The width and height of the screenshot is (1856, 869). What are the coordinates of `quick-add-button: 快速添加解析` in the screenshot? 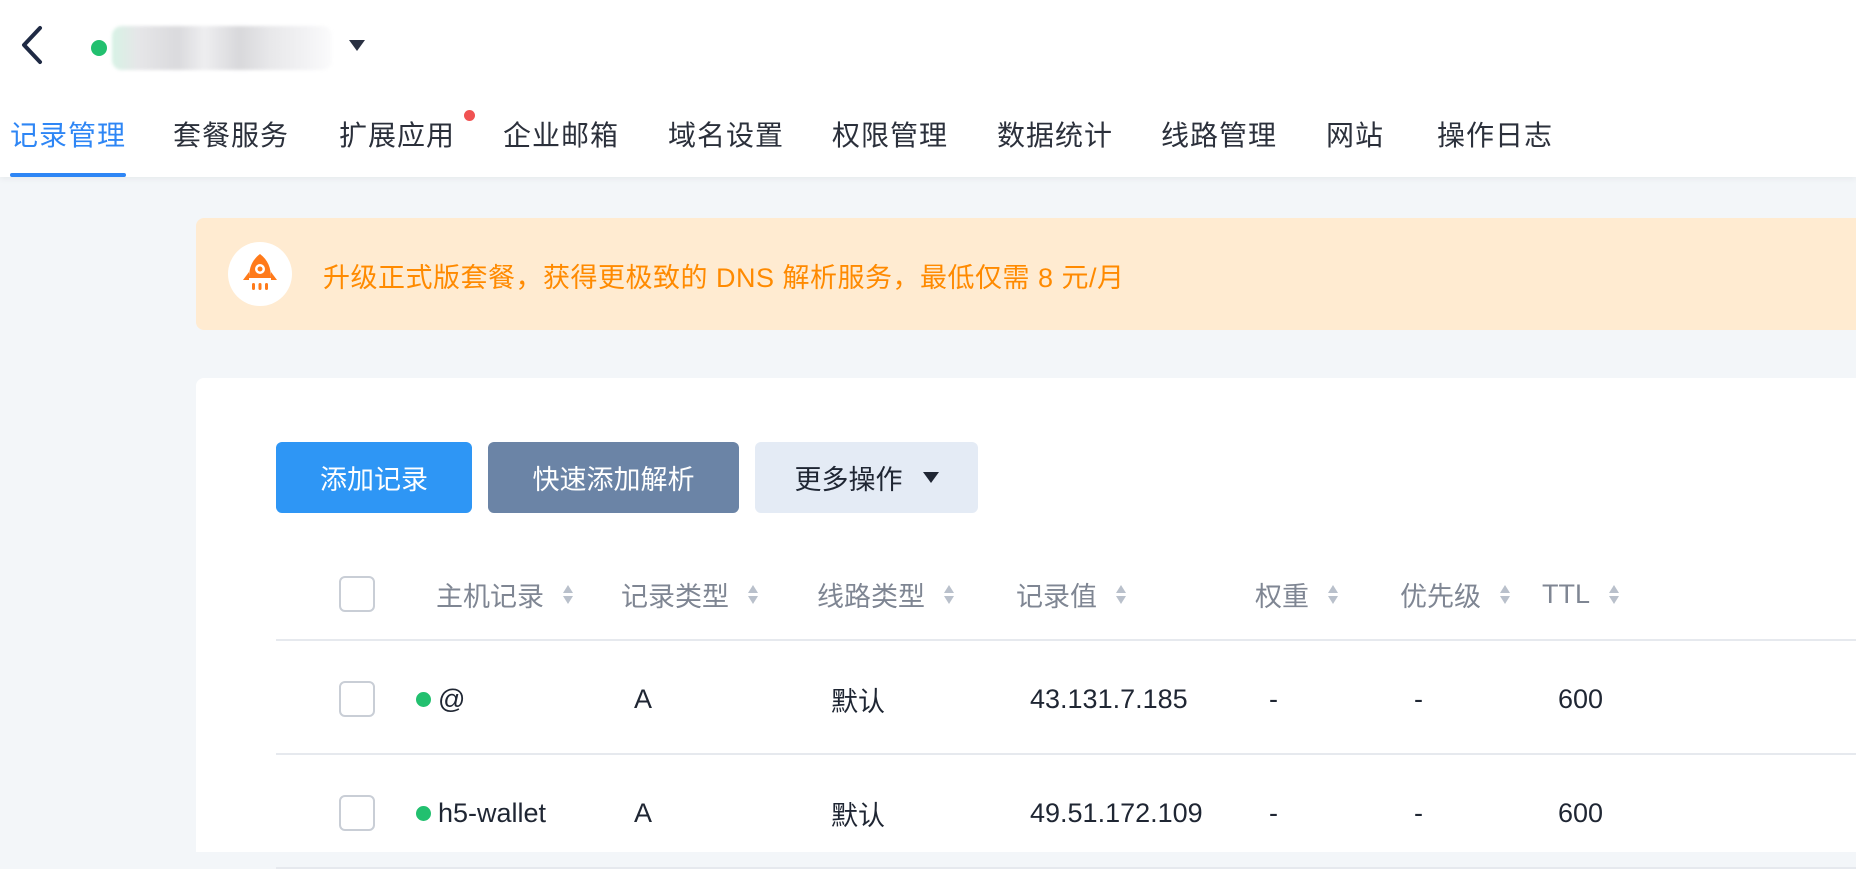 It's located at (613, 477).